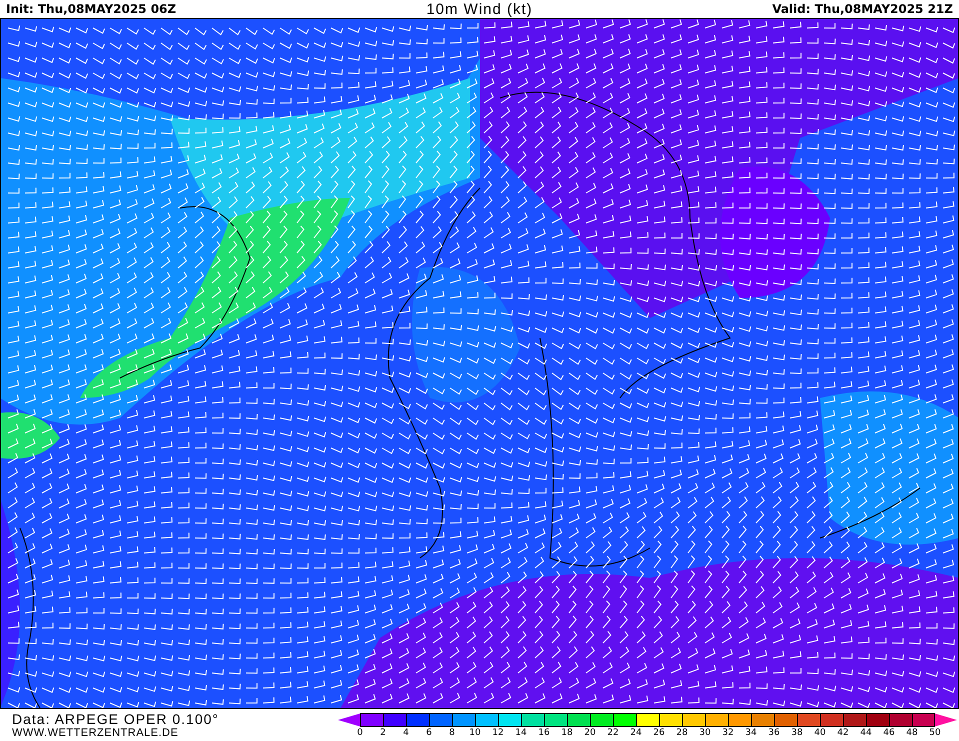 This screenshot has width=959, height=741. I want to click on scale-label: 2, so click(383, 733).